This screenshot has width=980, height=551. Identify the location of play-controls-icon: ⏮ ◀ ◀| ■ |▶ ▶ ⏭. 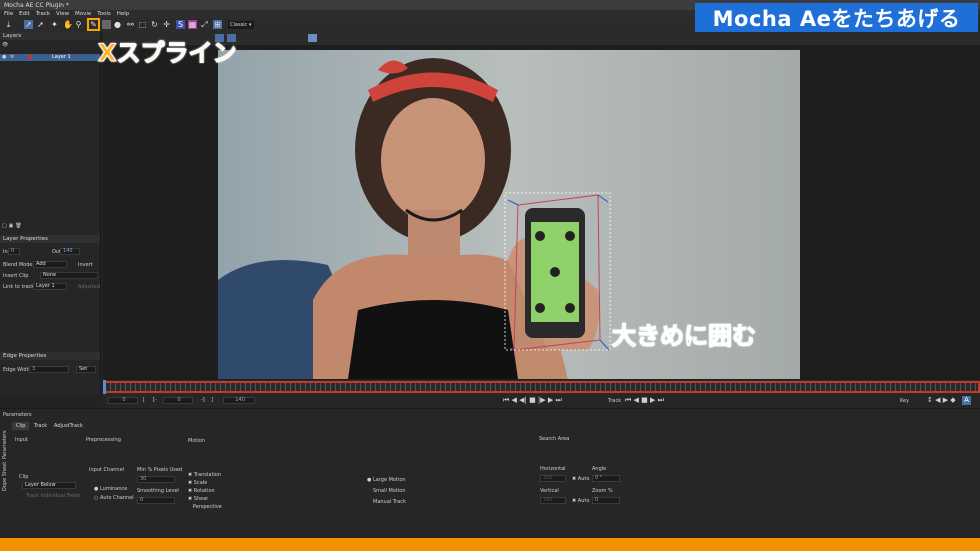
(532, 400).